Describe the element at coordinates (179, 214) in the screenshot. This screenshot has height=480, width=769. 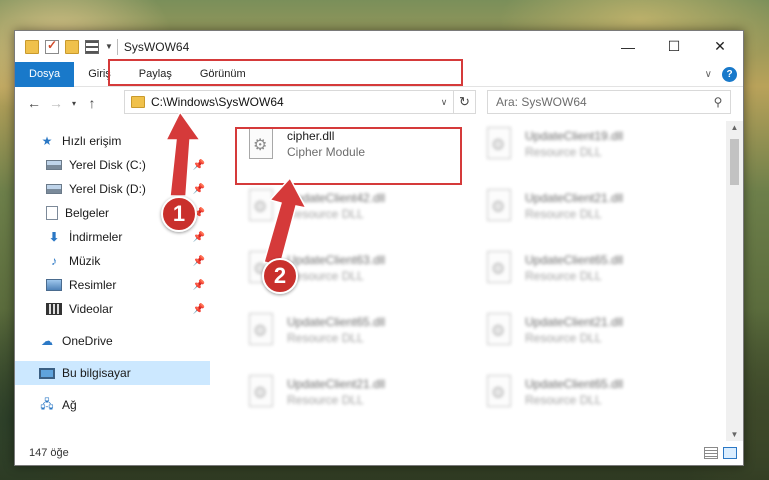
I see `step-1-badge: 1` at that location.